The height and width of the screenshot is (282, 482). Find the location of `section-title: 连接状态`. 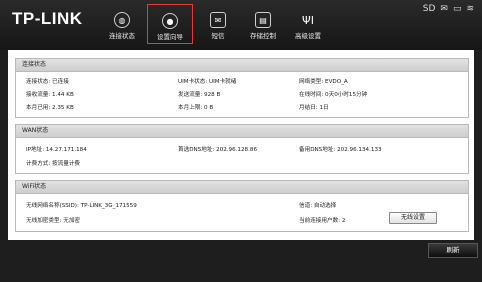

section-title: 连接状态 is located at coordinates (242, 65).